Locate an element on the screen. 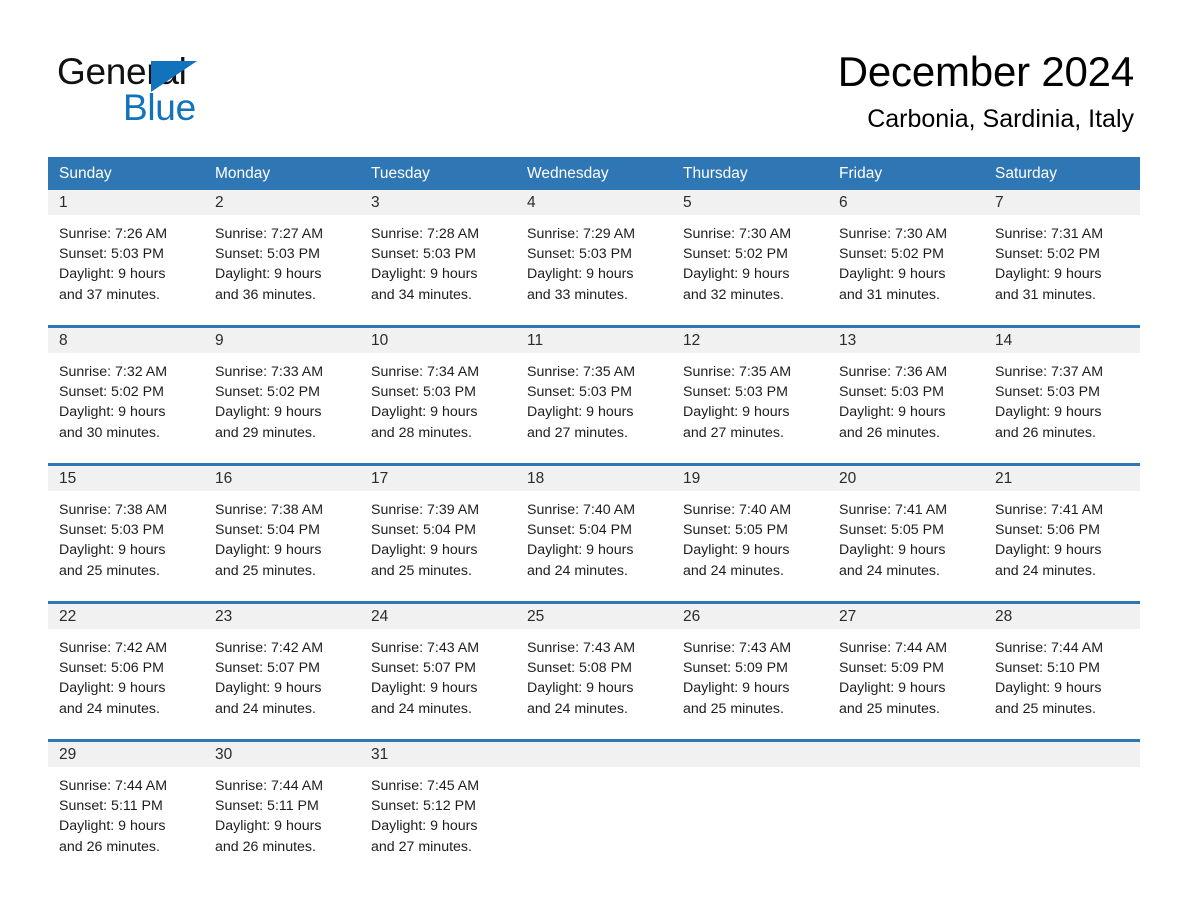 This screenshot has height=918, width=1188. daylight-text-line2: and 27 minutes. is located at coordinates (421, 846).